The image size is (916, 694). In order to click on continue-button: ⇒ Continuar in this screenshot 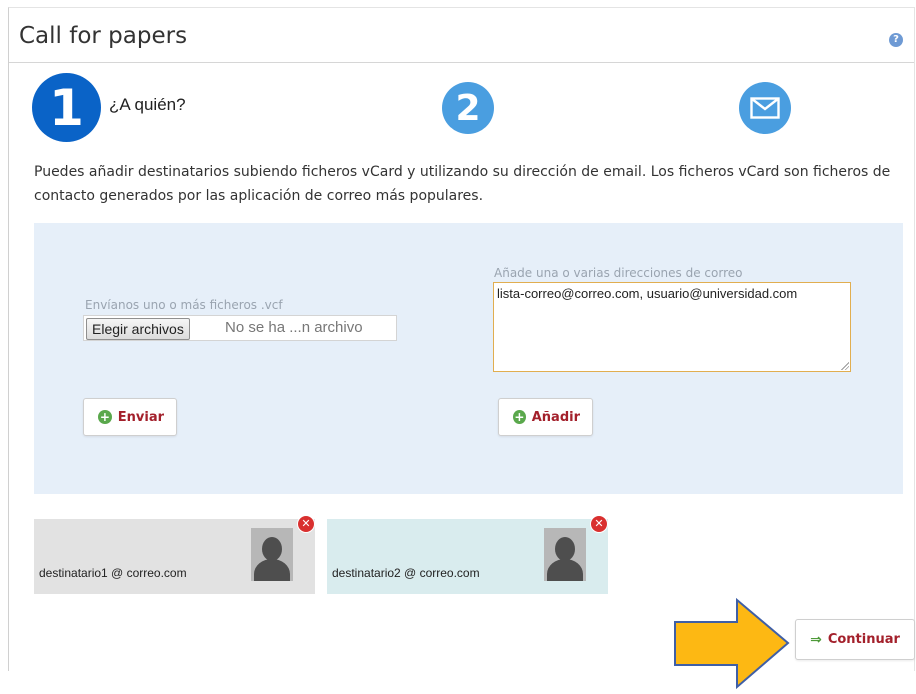, I will do `click(855, 639)`.